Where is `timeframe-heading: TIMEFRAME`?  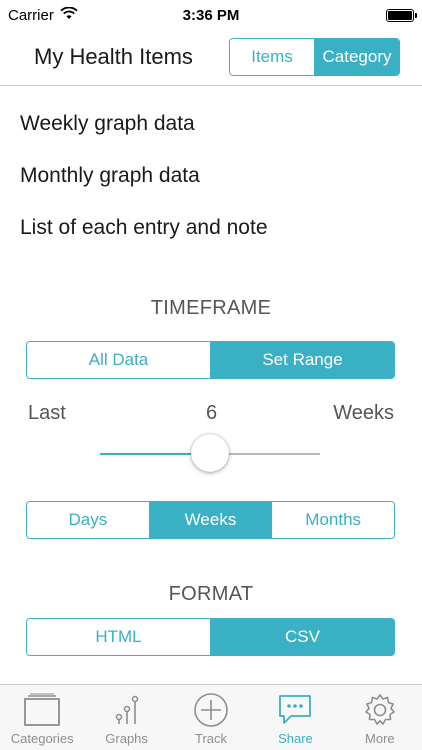 timeframe-heading: TIMEFRAME is located at coordinates (211, 308).